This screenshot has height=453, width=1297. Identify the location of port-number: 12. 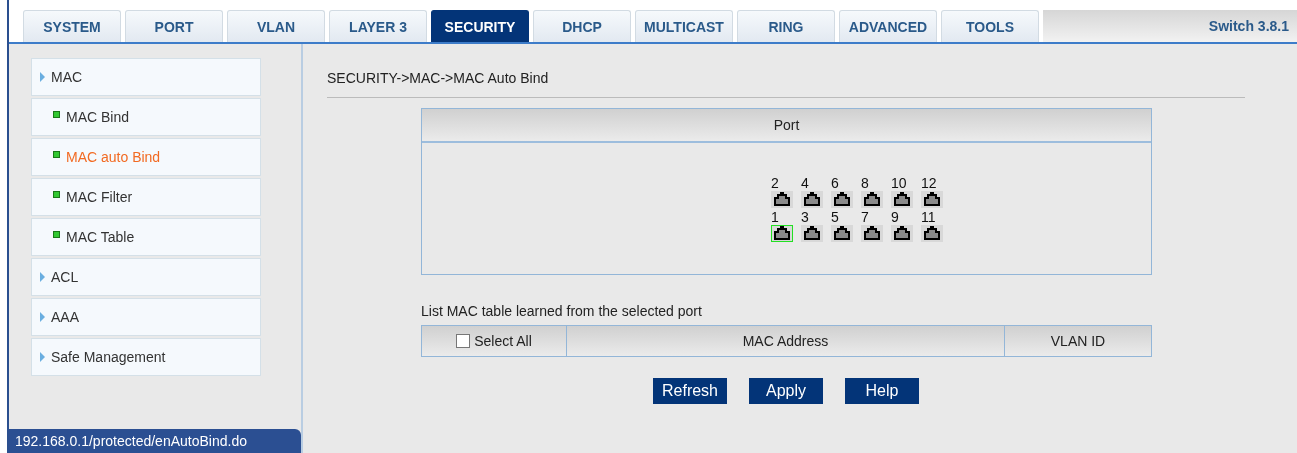
(929, 183).